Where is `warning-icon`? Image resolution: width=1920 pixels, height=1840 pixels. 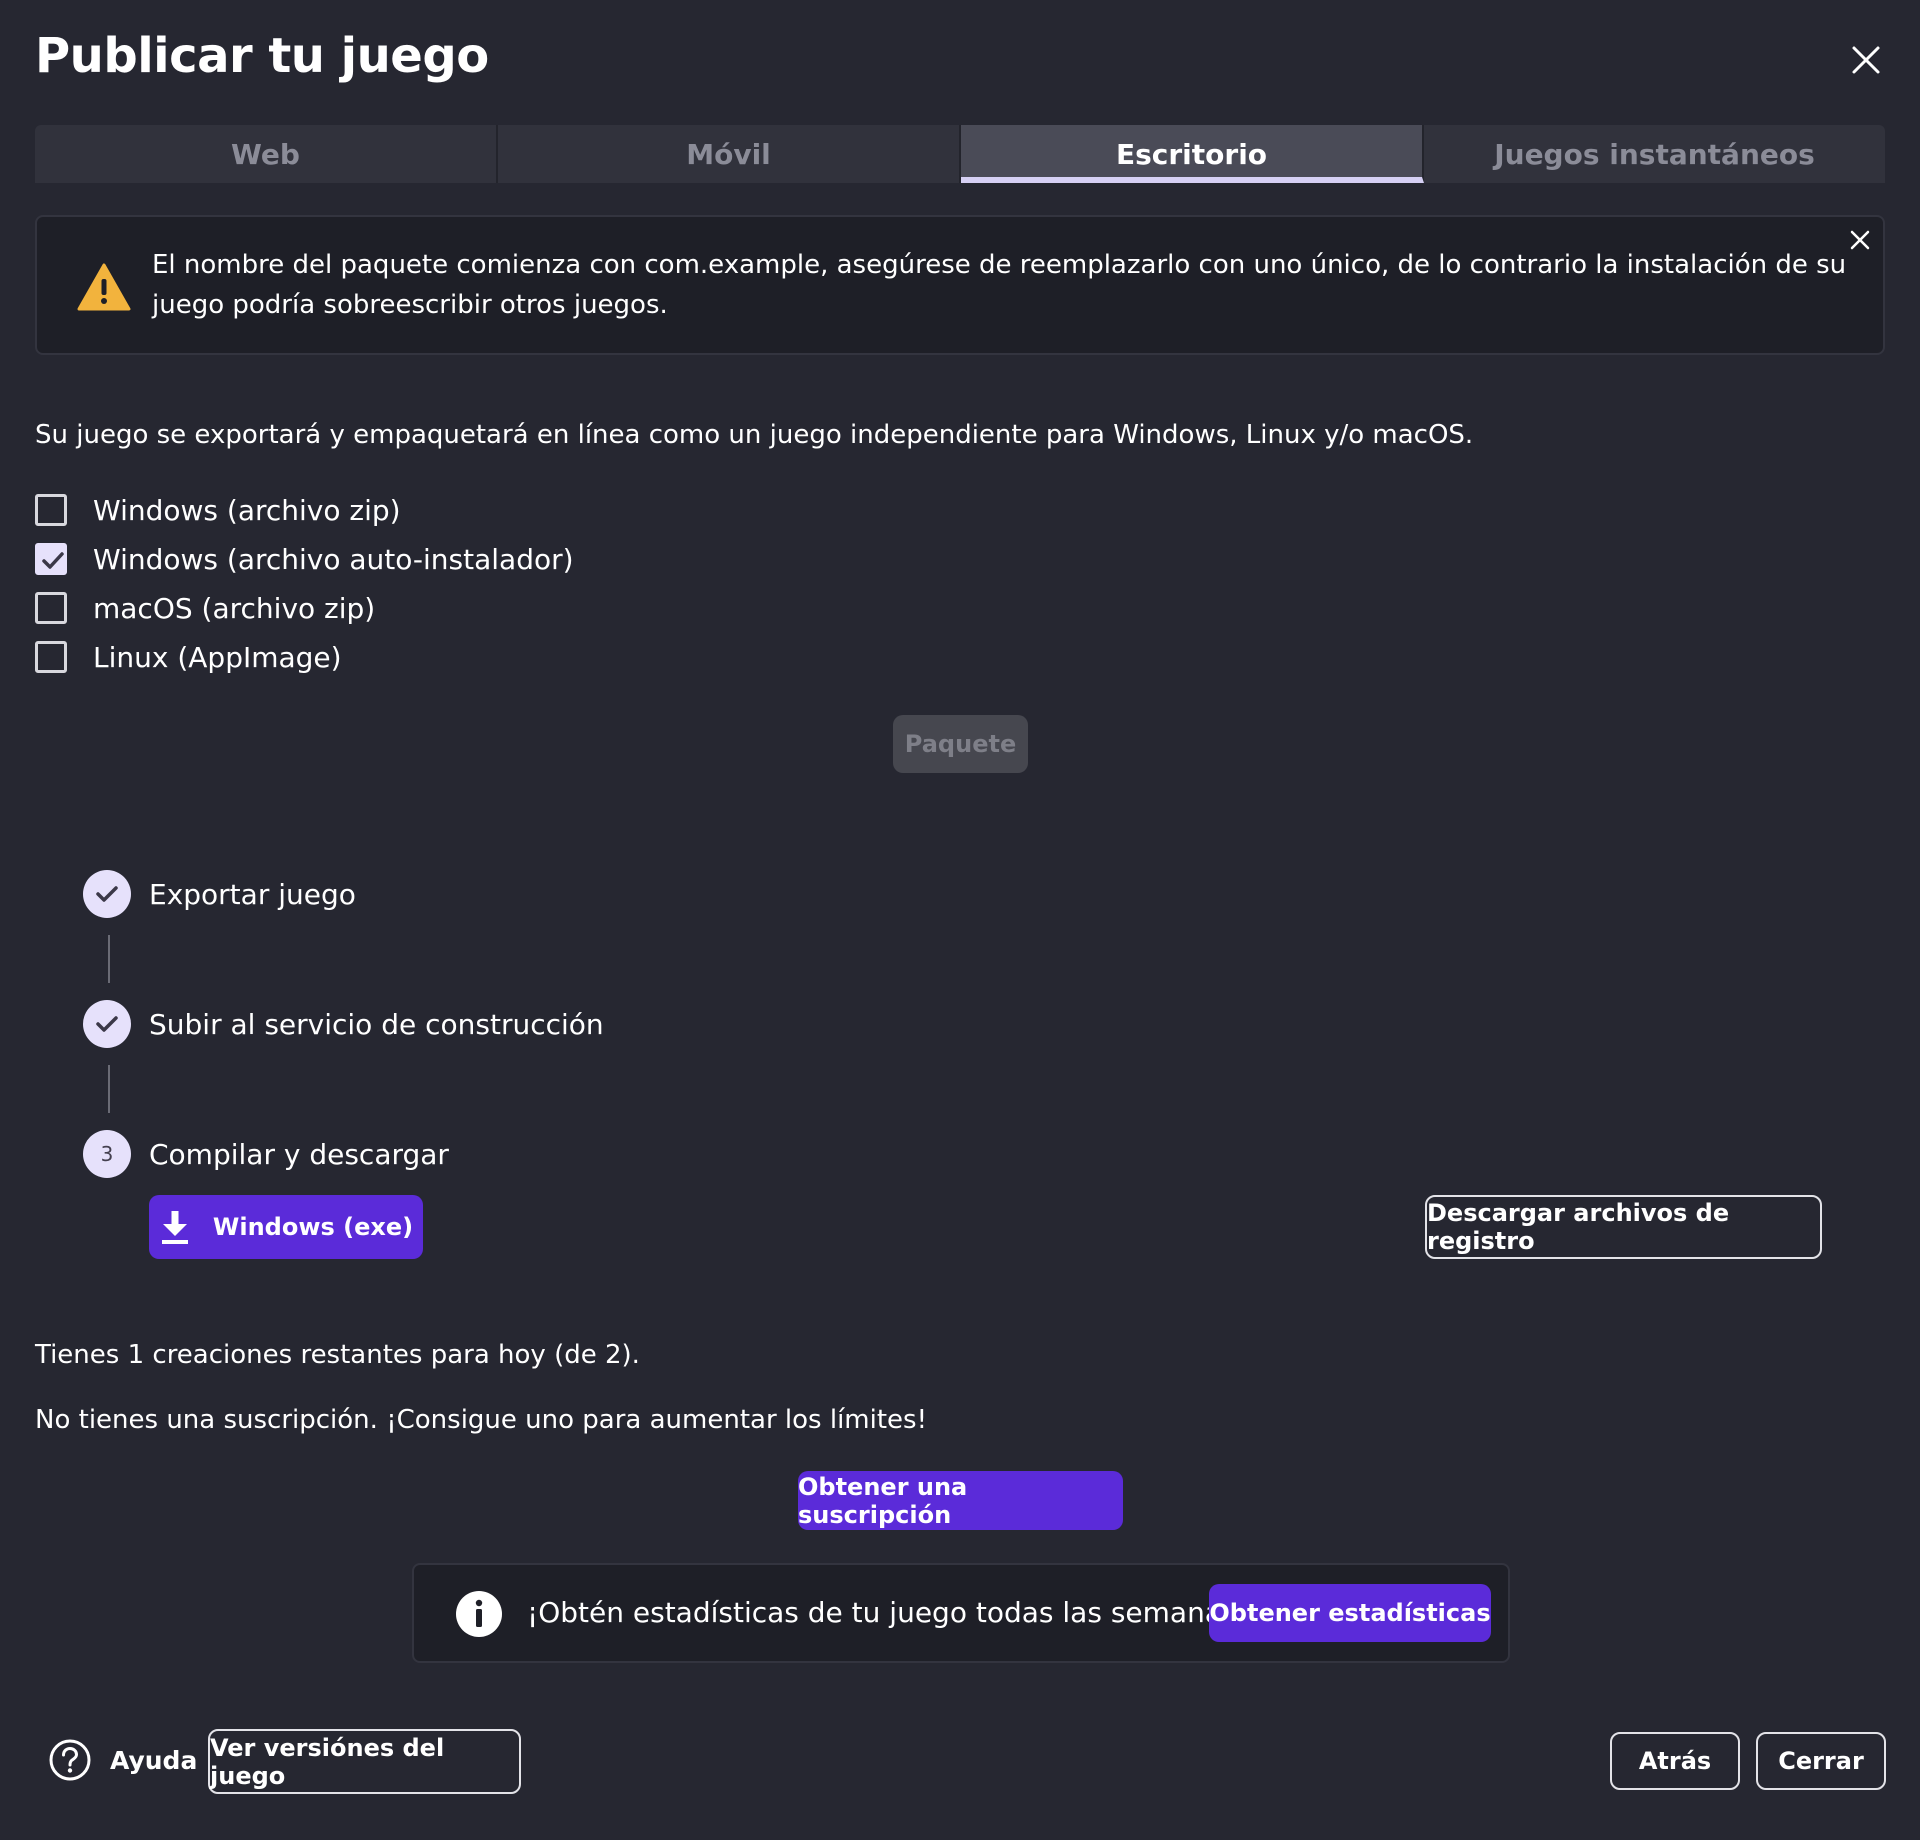 warning-icon is located at coordinates (104, 287).